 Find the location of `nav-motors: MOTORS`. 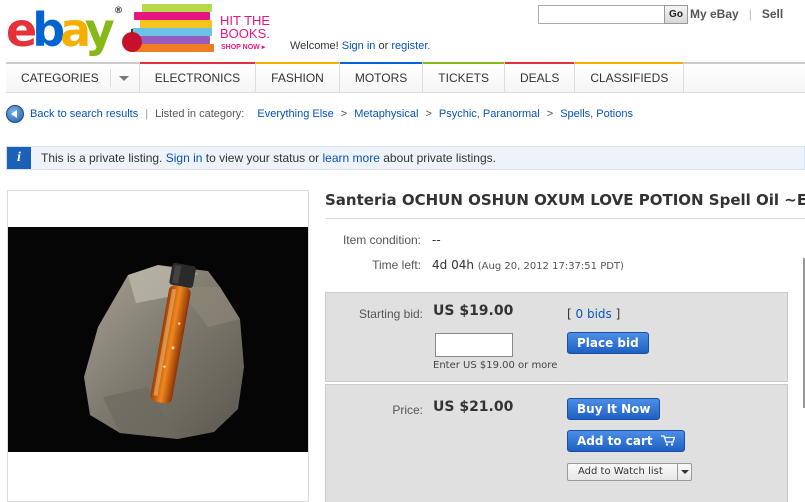

nav-motors: MOTORS is located at coordinates (381, 77).